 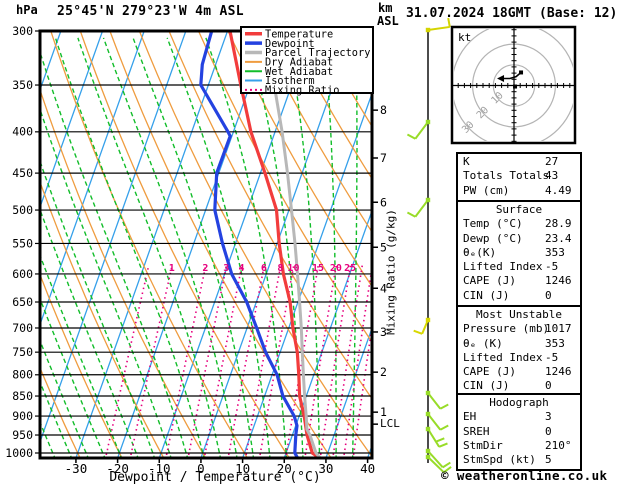 I want to click on lcl-label: LCL, so click(x=390, y=423).